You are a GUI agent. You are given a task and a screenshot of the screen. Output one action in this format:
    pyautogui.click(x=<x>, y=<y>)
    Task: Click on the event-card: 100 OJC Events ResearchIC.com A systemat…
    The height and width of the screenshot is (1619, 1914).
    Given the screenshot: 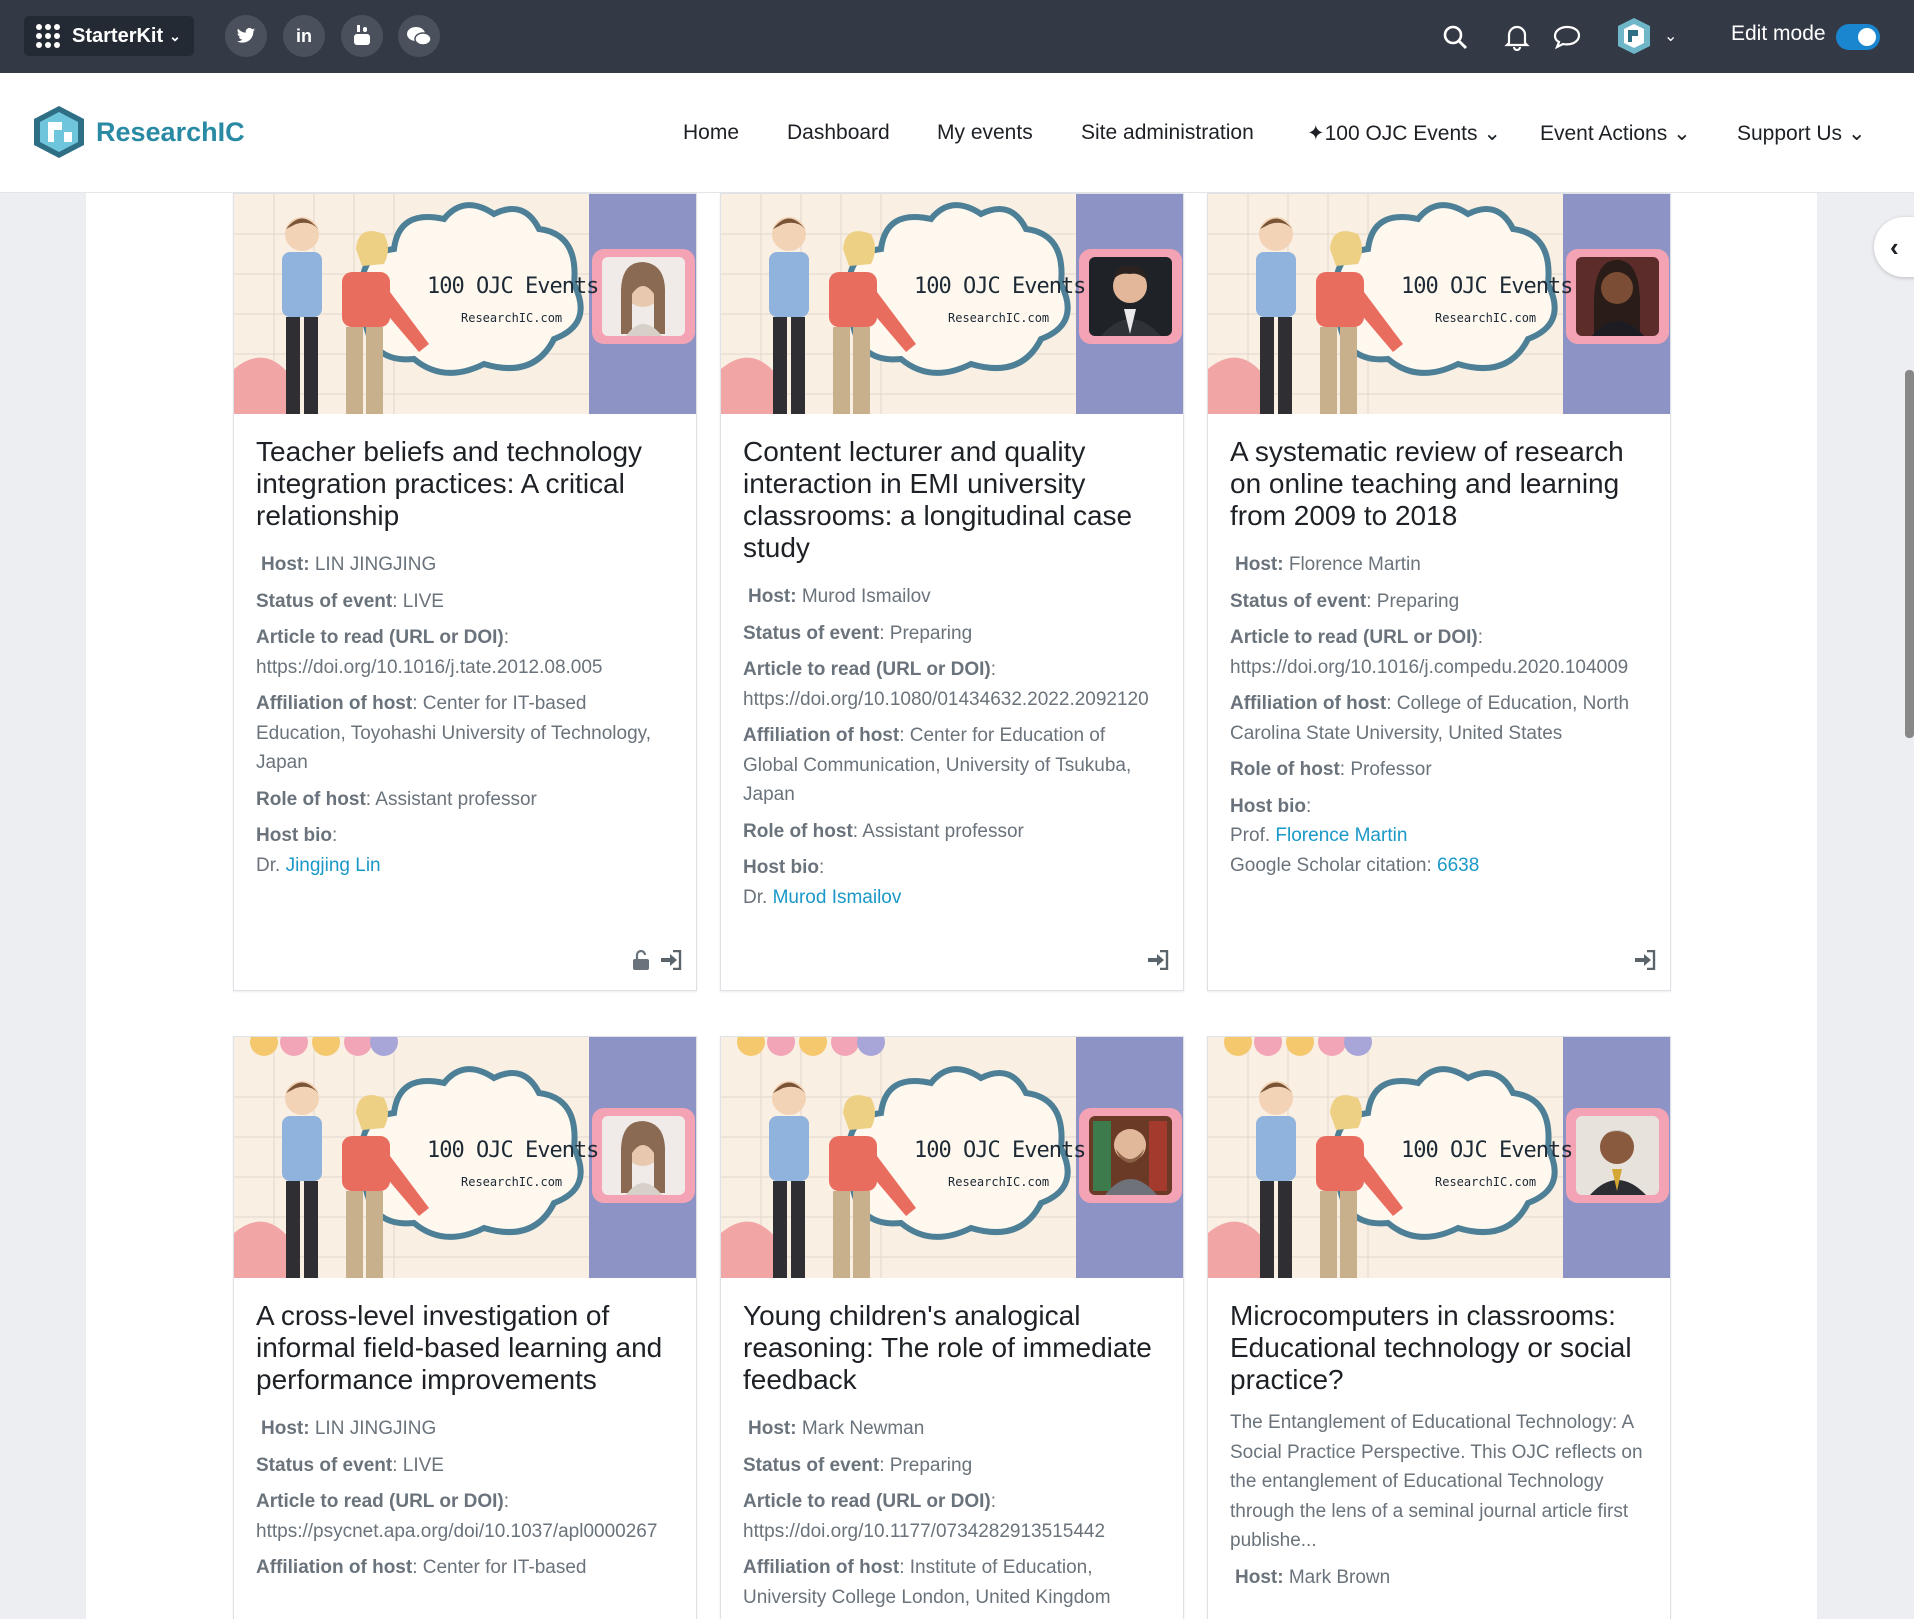 What is the action you would take?
    pyautogui.click(x=1439, y=592)
    